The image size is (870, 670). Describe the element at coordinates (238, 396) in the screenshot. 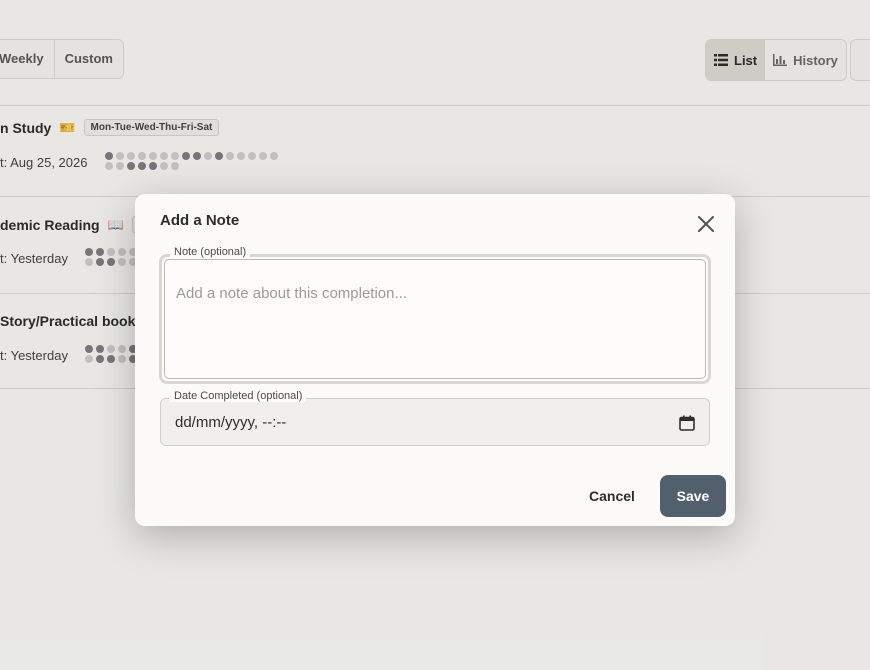

I see `date-label: Date Completed (optional)` at that location.